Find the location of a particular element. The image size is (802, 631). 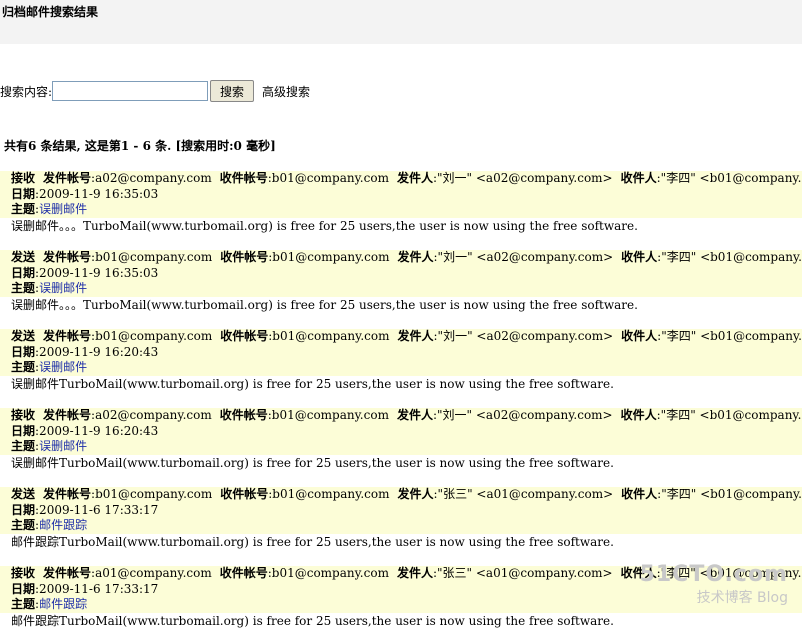

result-subject-line: 主题:邮件跟踪 is located at coordinates (49, 525).